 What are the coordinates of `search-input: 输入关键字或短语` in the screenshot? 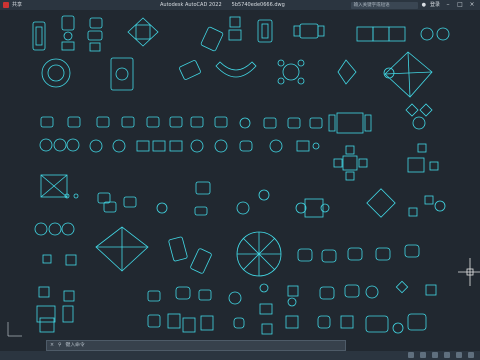 It's located at (384, 5).